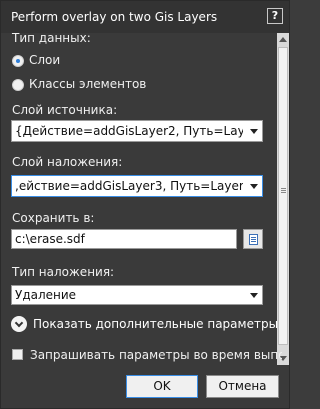 This screenshot has width=320, height=409. What do you see at coordinates (129, 186) in the screenshot?
I see `overlay-layer-value: ,ействие=addGisLayer3, Путь=LayerName}` at bounding box center [129, 186].